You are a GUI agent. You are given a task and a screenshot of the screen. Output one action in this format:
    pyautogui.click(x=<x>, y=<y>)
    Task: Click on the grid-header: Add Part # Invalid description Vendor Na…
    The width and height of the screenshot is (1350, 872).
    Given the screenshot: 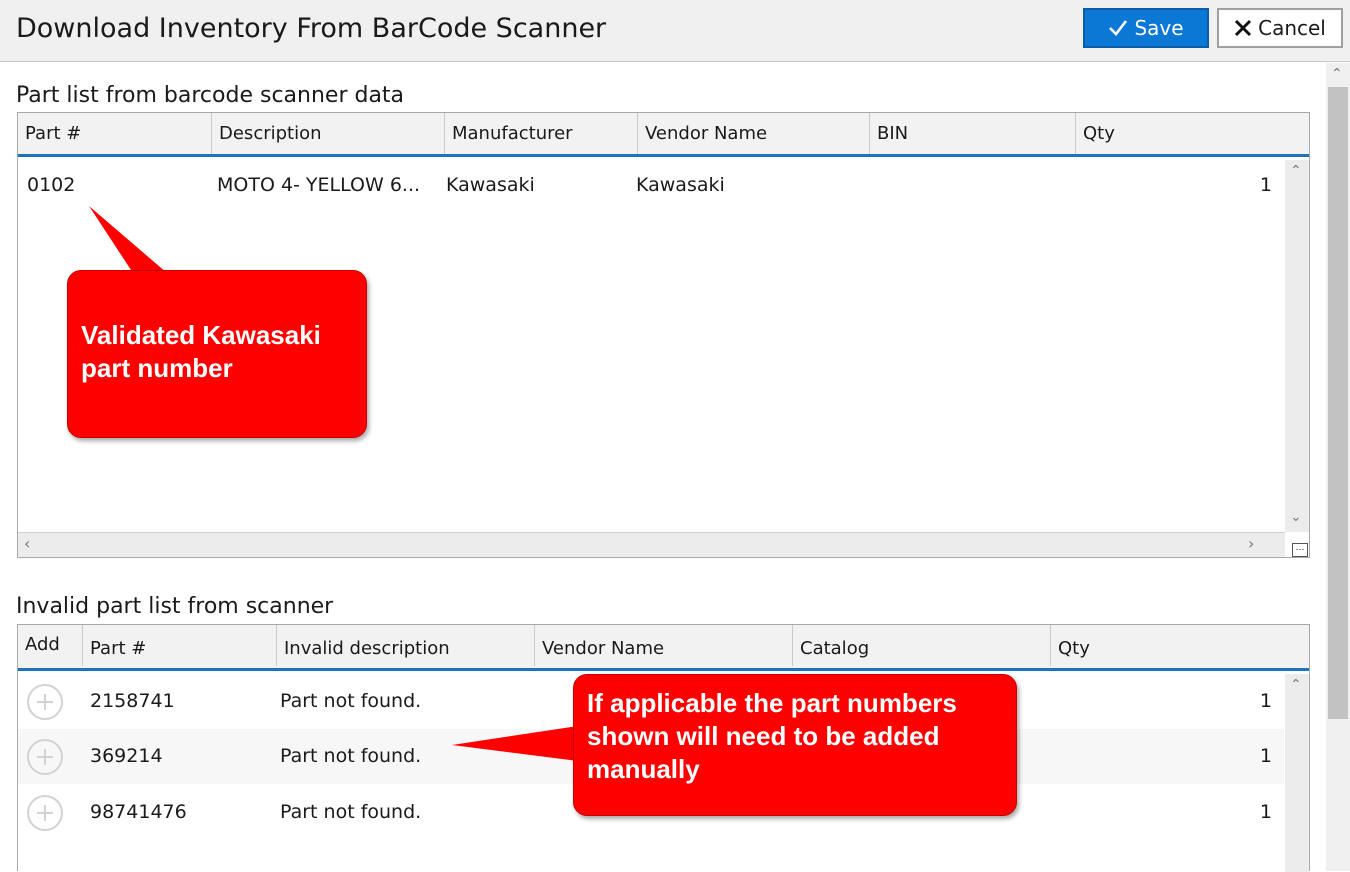 What is the action you would take?
    pyautogui.click(x=663, y=648)
    